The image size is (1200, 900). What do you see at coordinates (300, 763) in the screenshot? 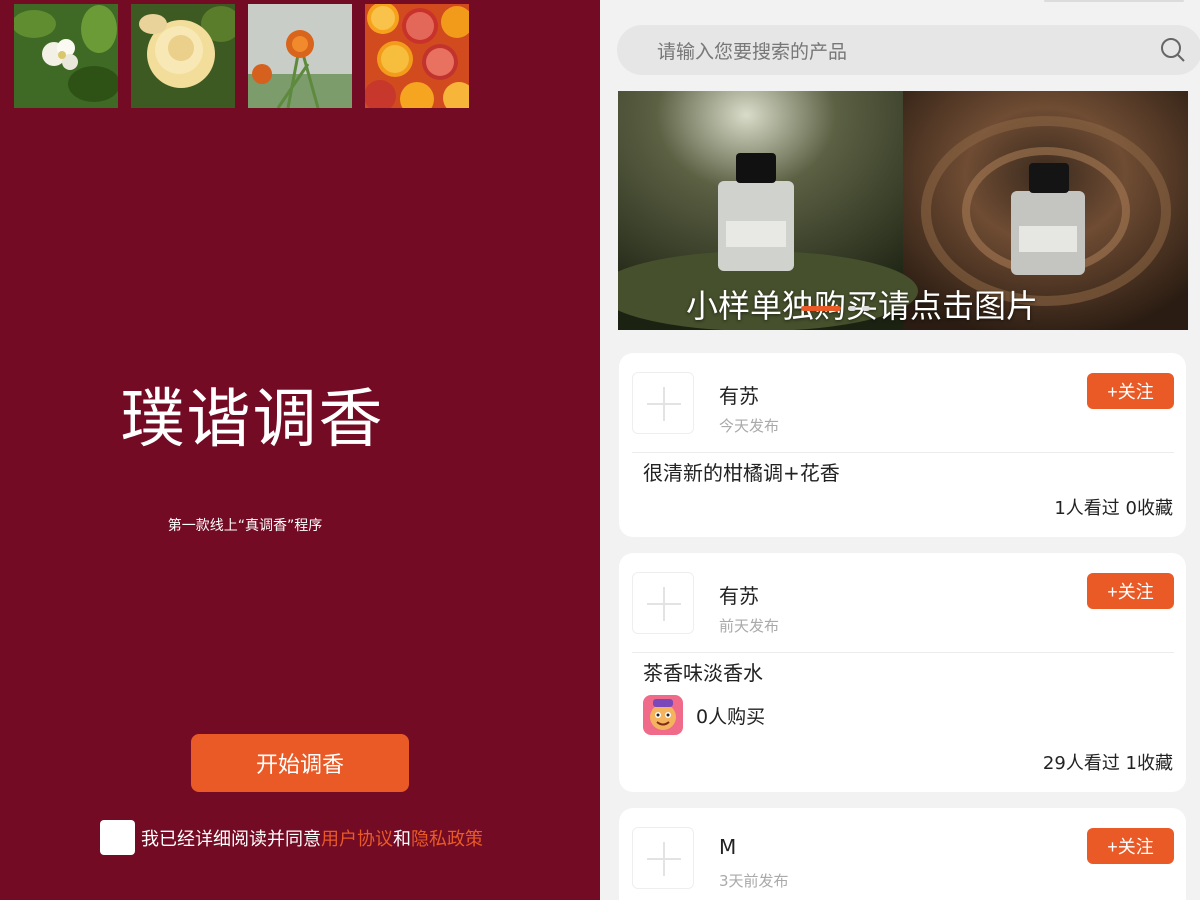
I see `start-blending-button: 开始调香` at bounding box center [300, 763].